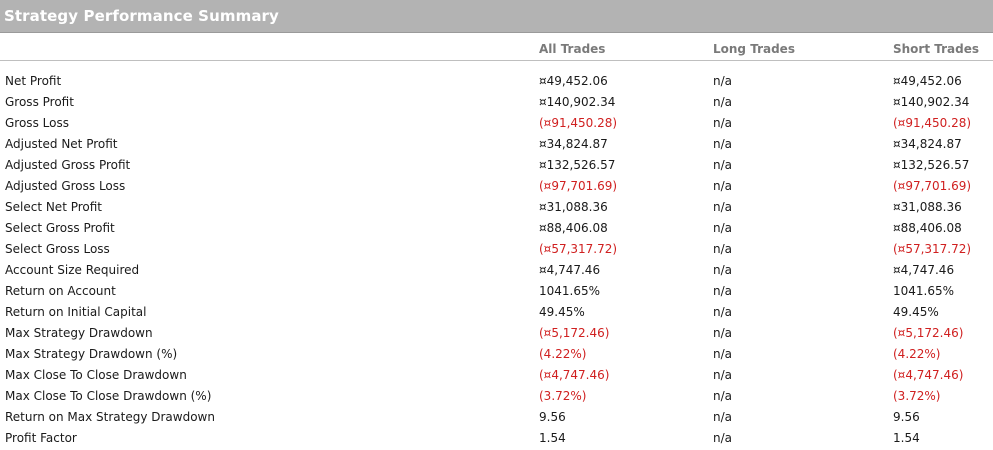  What do you see at coordinates (924, 270) in the screenshot?
I see `short-trades-value: ¤4,747.46` at bounding box center [924, 270].